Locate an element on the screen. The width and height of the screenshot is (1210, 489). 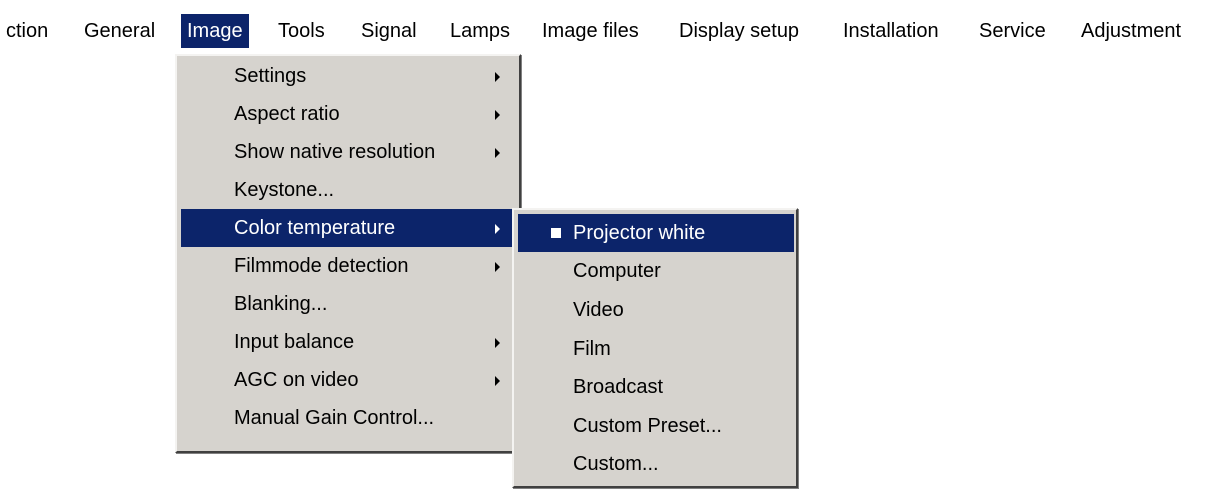
menu-image: Image is located at coordinates (215, 31).